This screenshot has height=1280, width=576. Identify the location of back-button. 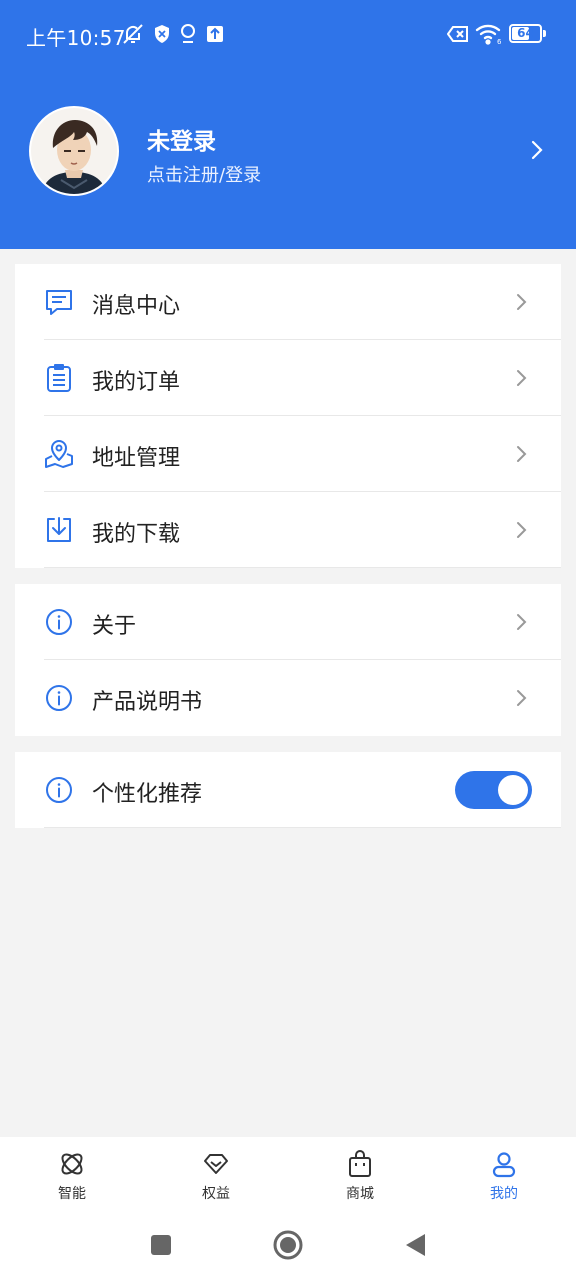
(415, 1245).